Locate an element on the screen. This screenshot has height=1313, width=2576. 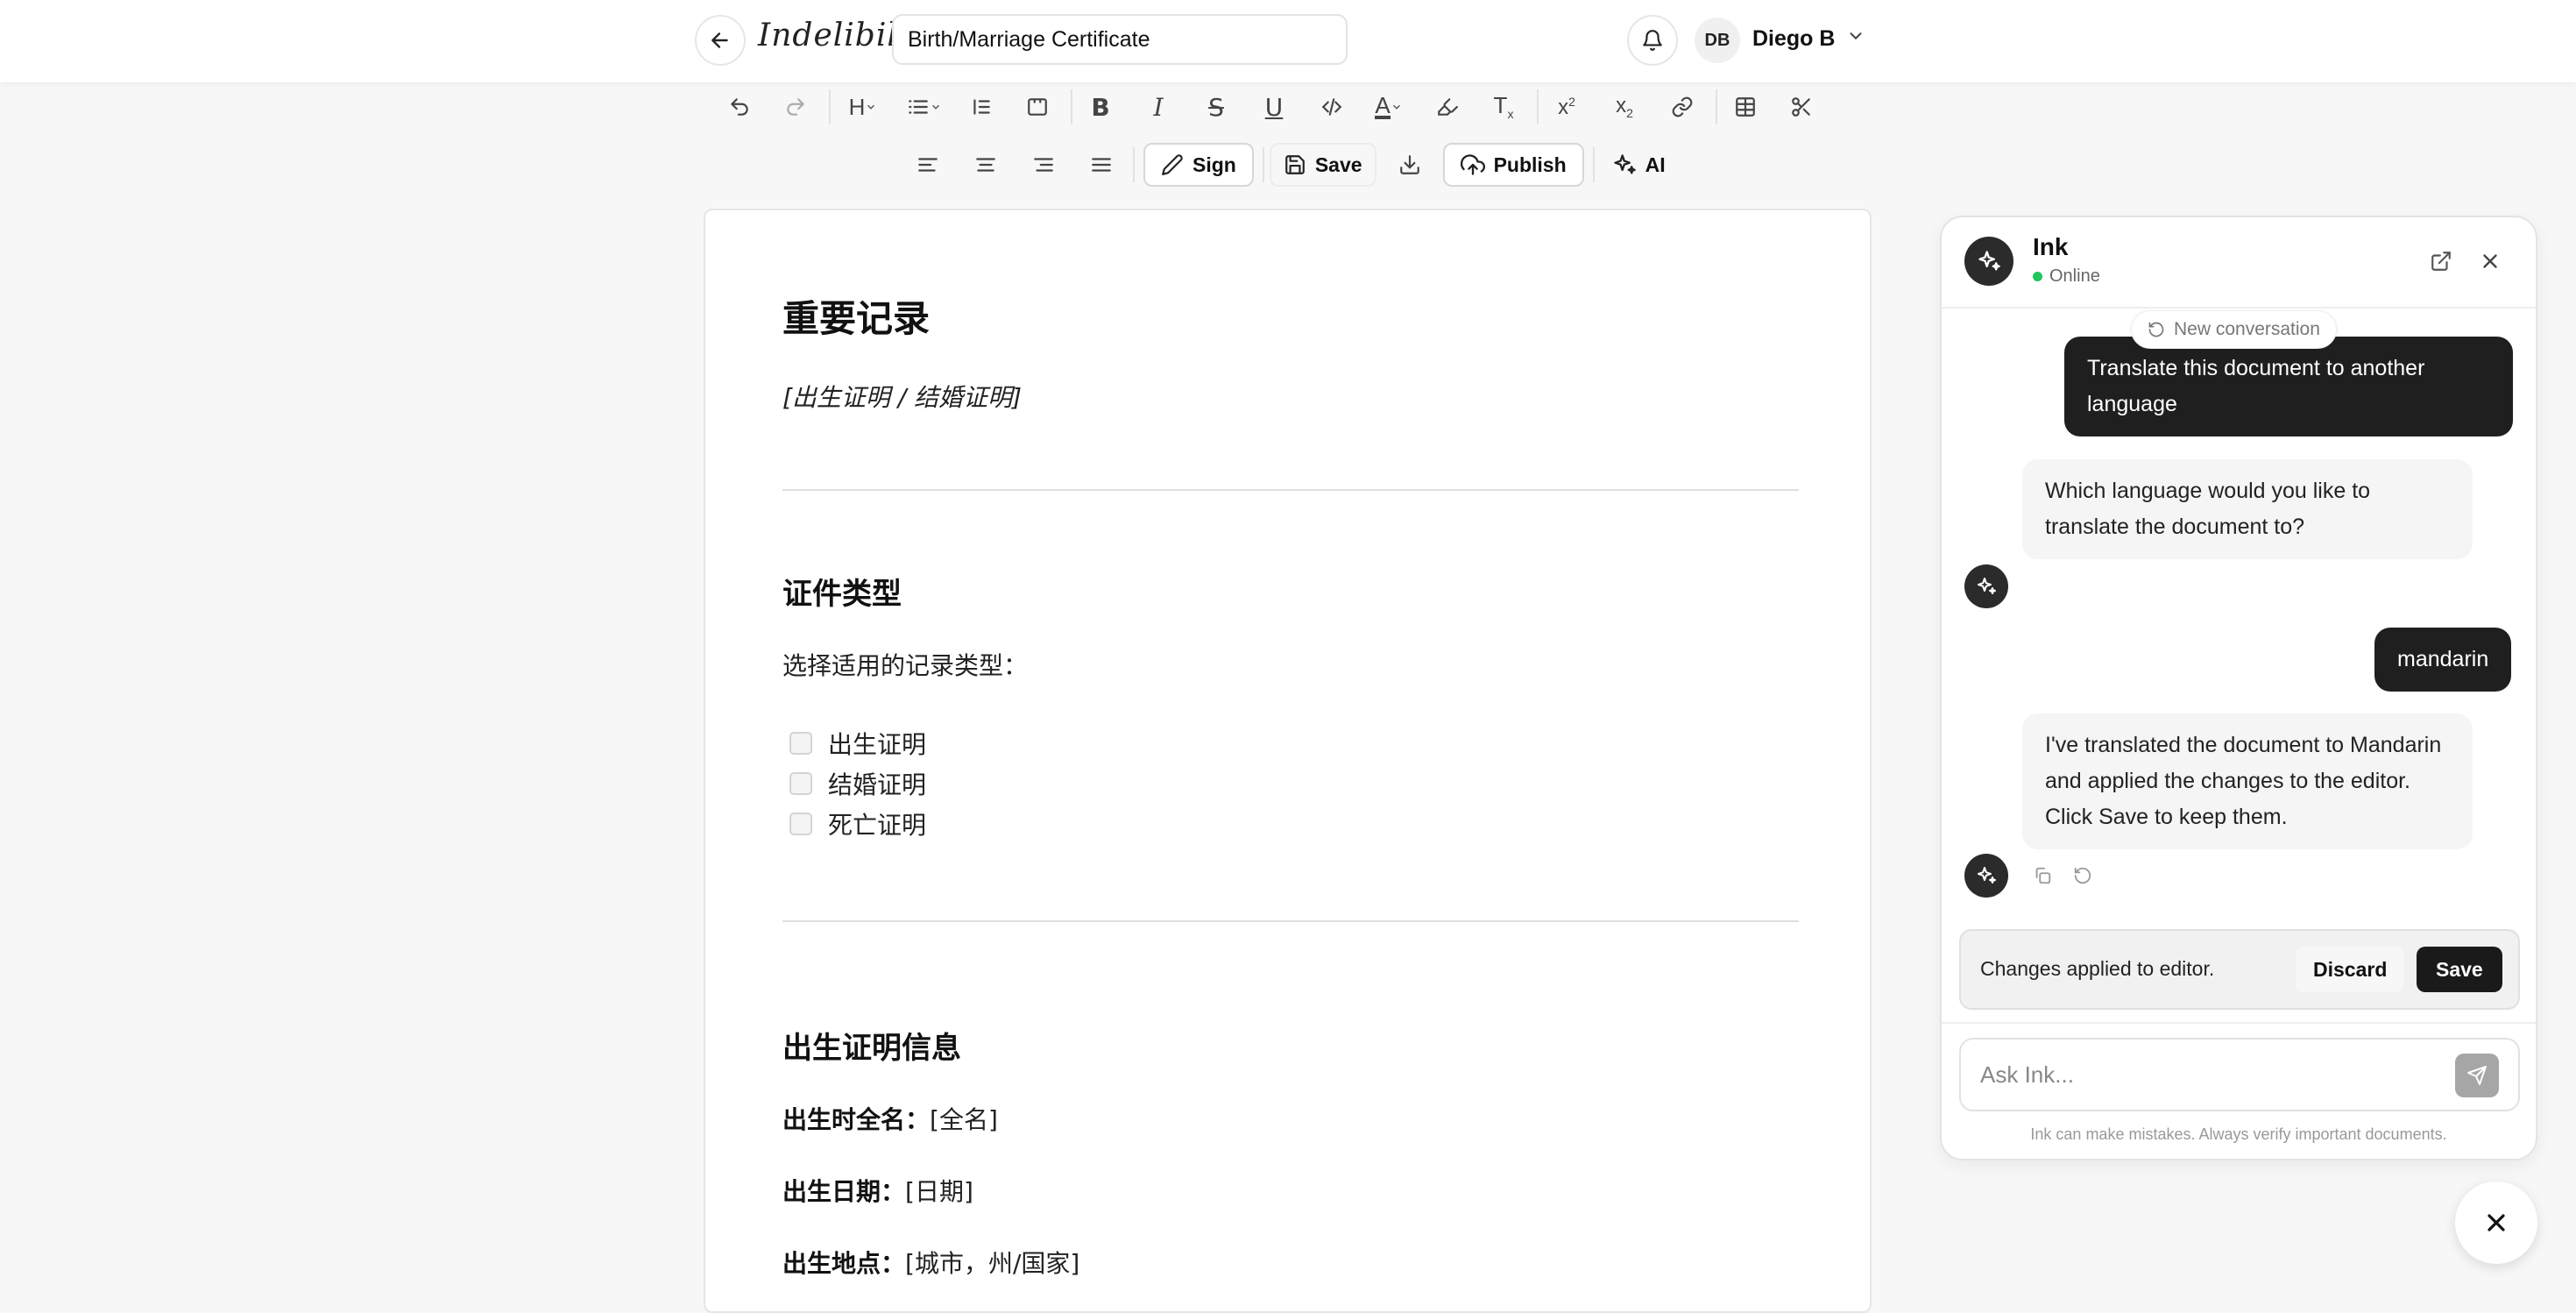
pen-icon is located at coordinates (1172, 164).